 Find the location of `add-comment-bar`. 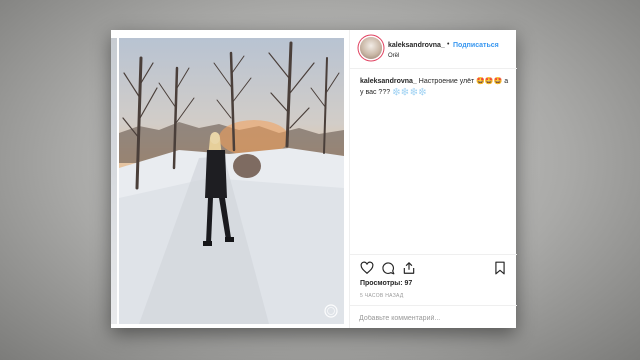

add-comment-bar is located at coordinates (433, 317).